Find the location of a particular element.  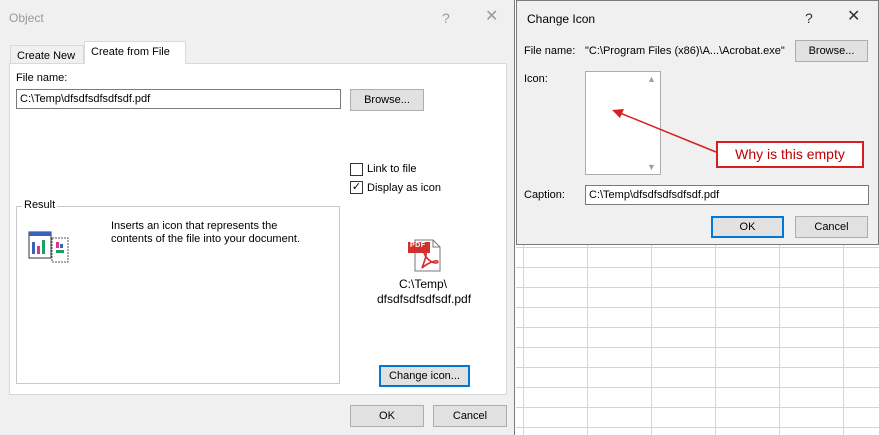

annotation-callout: Why is this empty is located at coordinates (790, 154).